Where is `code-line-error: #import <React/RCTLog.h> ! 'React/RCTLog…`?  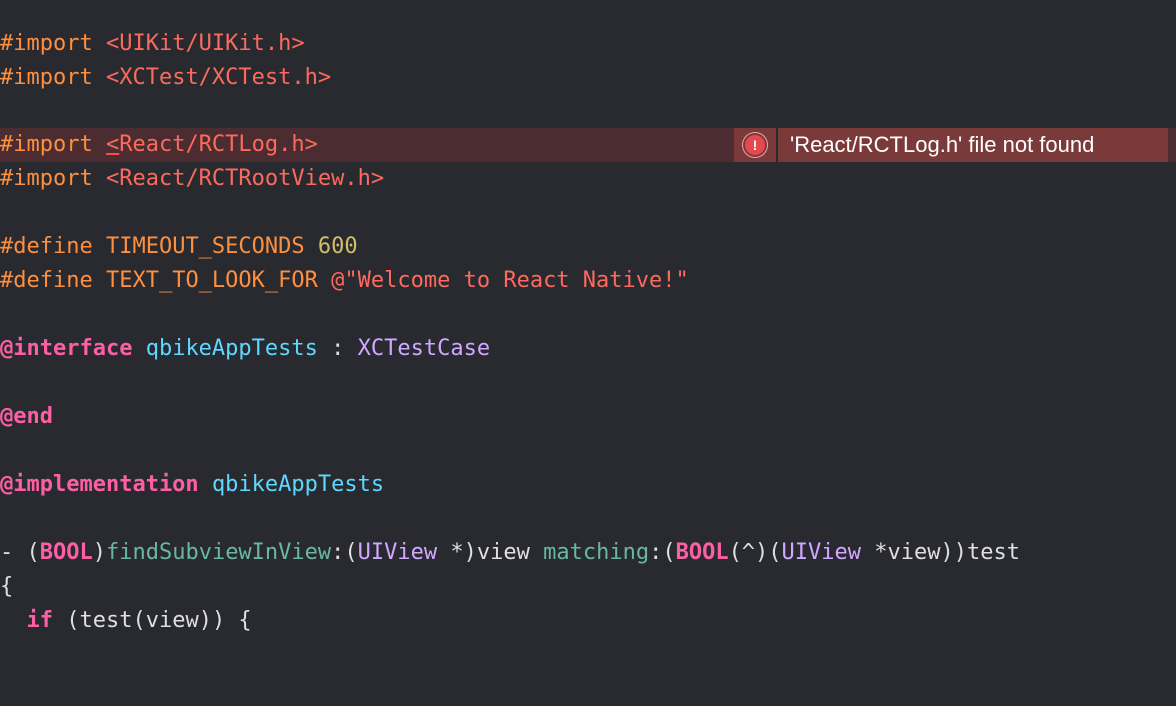
code-line-error: #import <React/RCTLog.h> ! 'React/RCTLog… is located at coordinates (588, 145).